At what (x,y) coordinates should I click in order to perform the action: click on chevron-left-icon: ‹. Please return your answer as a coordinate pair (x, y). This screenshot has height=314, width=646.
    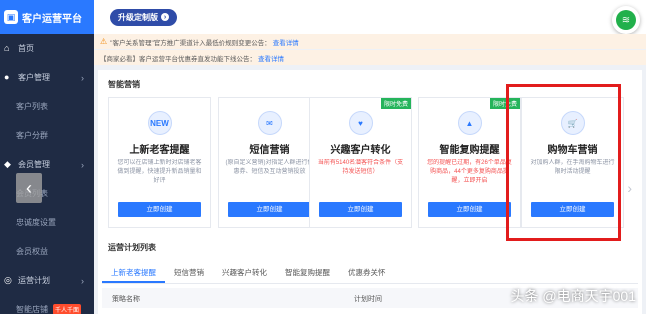
    Looking at the image, I should click on (29, 187).